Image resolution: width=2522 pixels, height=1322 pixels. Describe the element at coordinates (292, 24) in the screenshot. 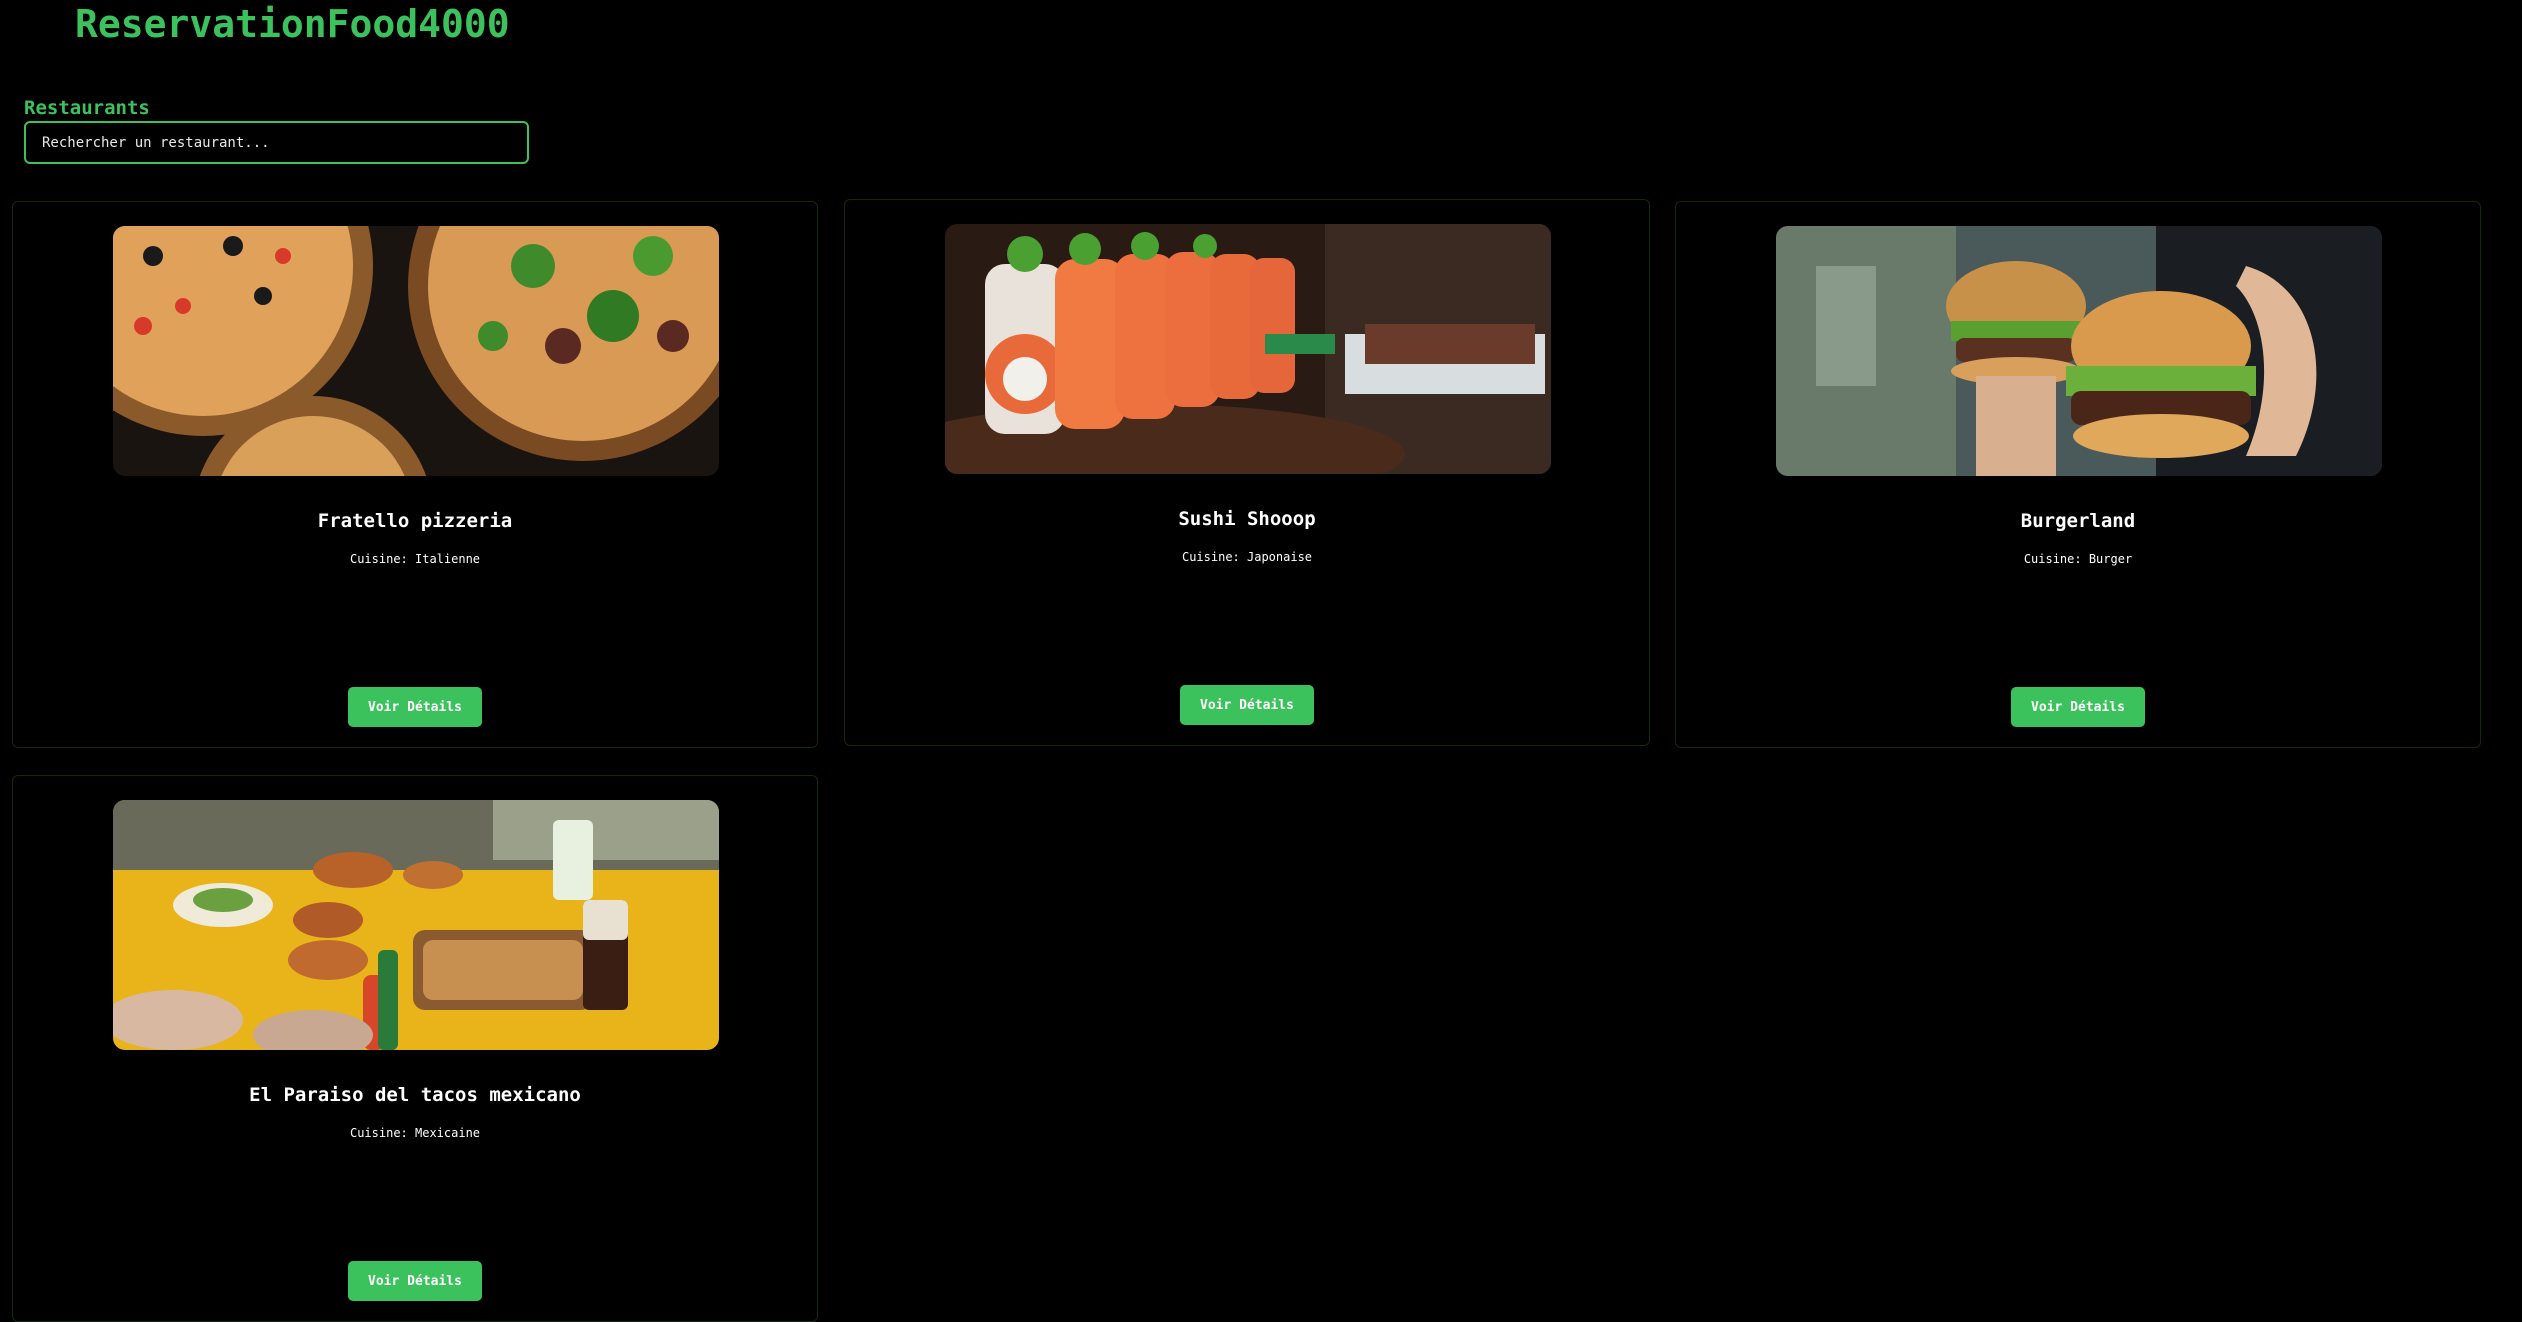

I see `app-title: ReservationFood4000` at that location.